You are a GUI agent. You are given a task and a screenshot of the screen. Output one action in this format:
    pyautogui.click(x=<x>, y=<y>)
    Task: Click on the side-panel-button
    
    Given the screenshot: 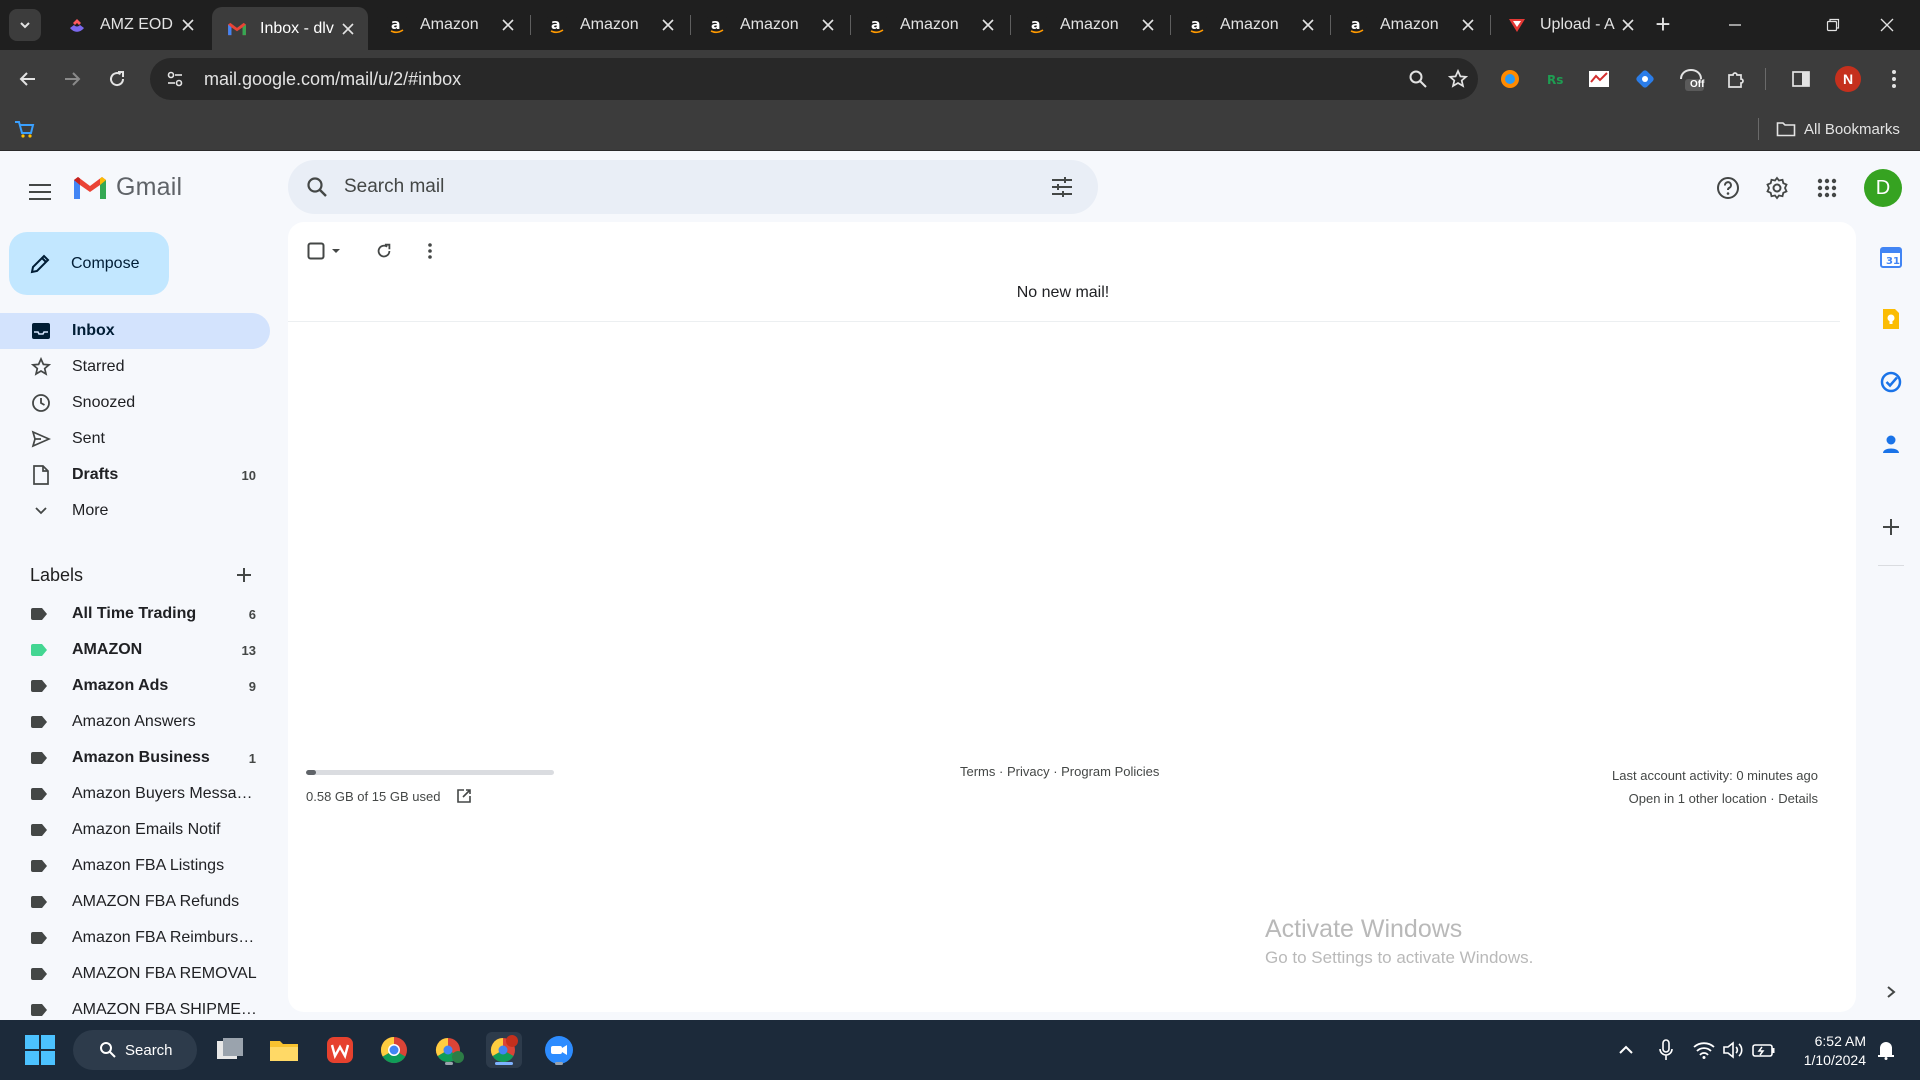 What is the action you would take?
    pyautogui.click(x=1801, y=79)
    